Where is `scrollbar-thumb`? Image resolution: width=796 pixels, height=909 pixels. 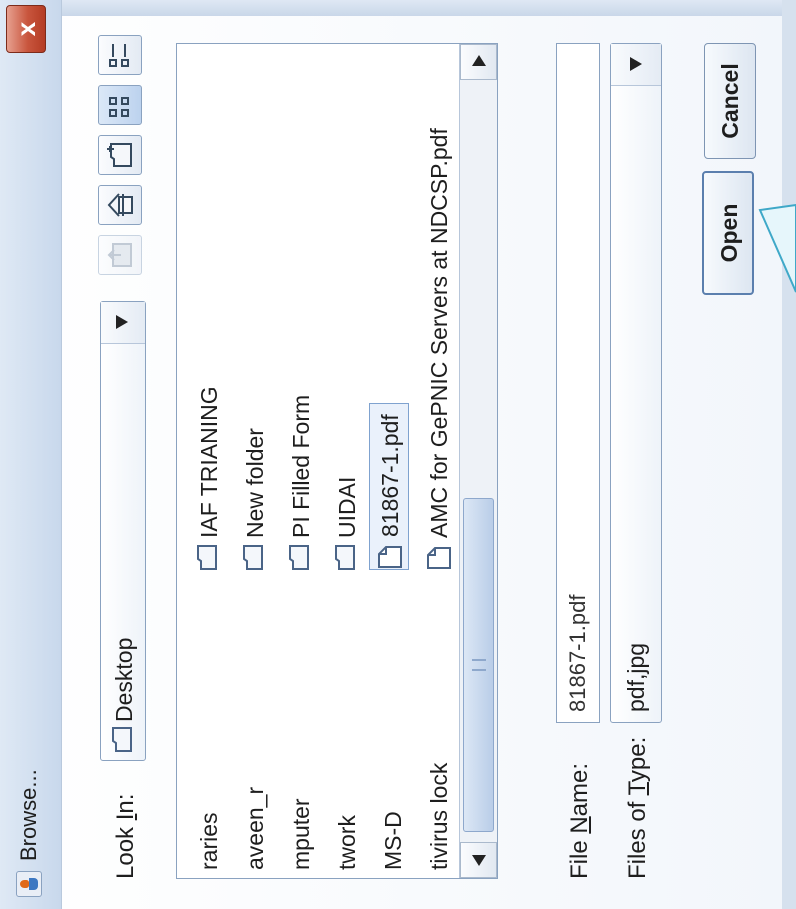
scrollbar-thumb is located at coordinates (478, 665).